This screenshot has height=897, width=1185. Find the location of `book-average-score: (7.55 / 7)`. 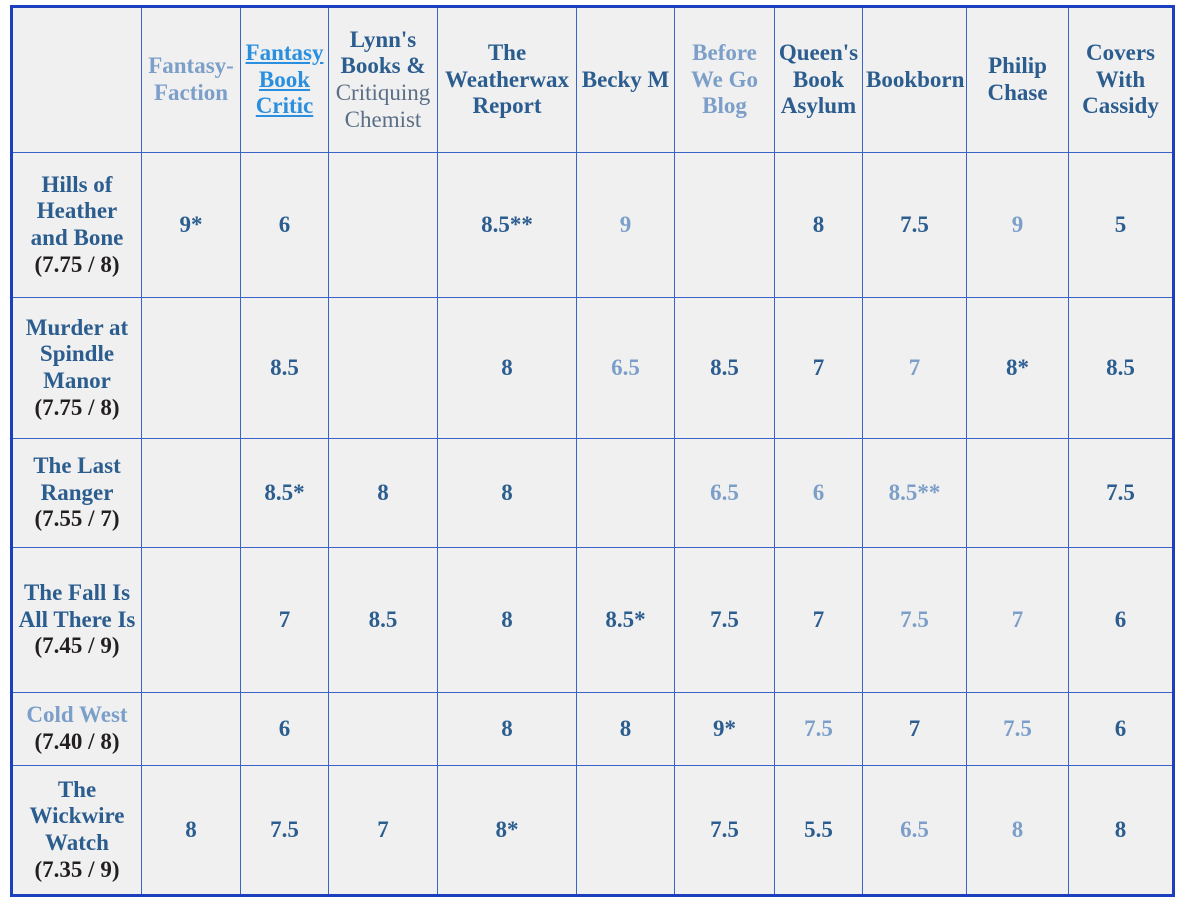

book-average-score: (7.55 / 7) is located at coordinates (77, 519).